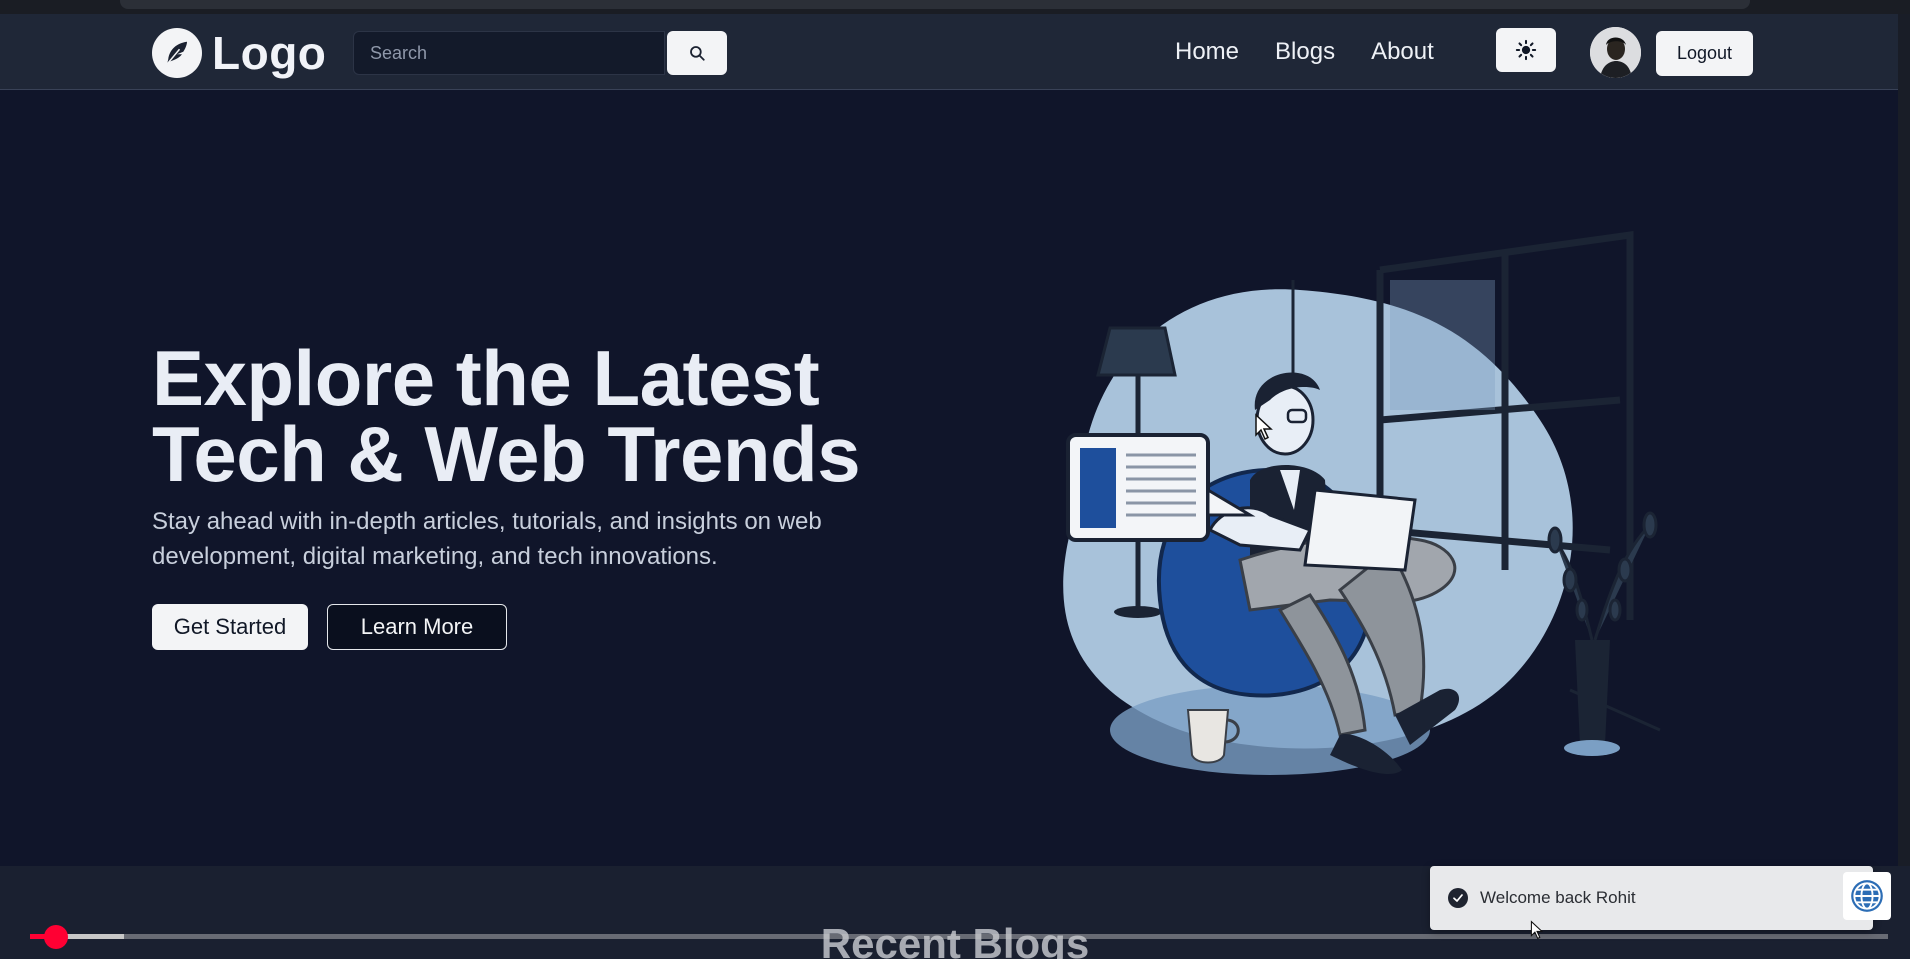 The width and height of the screenshot is (1910, 959). What do you see at coordinates (1207, 52) in the screenshot?
I see `nav-link-home: Home` at bounding box center [1207, 52].